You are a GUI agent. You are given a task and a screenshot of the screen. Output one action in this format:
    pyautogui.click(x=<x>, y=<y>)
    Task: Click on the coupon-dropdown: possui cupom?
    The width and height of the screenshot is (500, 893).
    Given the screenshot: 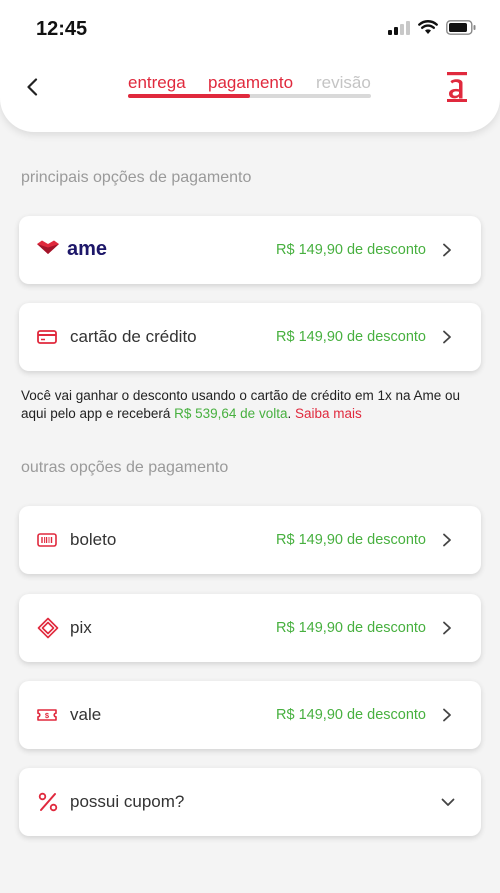 What is the action you would take?
    pyautogui.click(x=250, y=802)
    